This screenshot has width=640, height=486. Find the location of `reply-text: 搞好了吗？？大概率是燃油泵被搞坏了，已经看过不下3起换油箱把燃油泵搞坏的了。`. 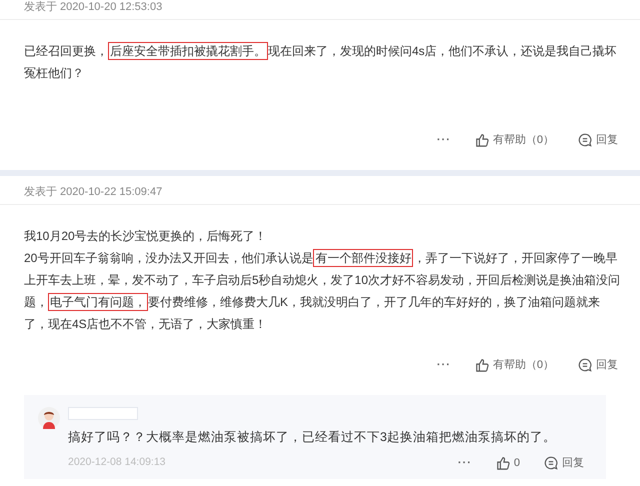

reply-text: 搞好了吗？？大概率是燃油泵被搞坏了，已经看过不下3起换油箱把燃油泵搞坏的了。 is located at coordinates (312, 437).